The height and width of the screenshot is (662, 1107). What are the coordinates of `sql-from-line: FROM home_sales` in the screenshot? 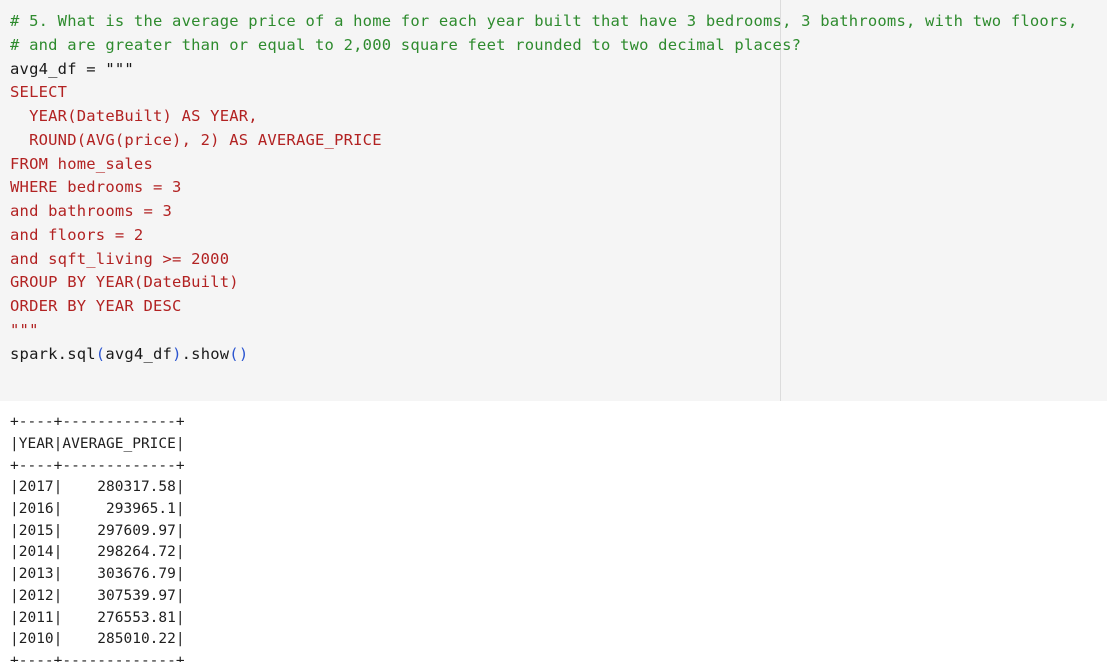 It's located at (81, 164).